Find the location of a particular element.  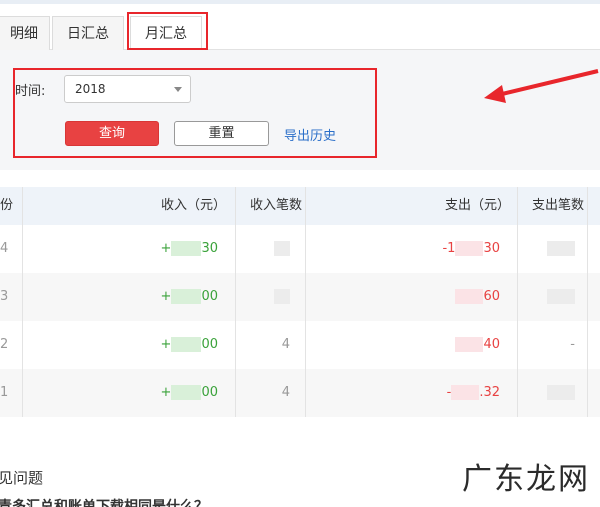

cell-month: 3 is located at coordinates (4, 296).